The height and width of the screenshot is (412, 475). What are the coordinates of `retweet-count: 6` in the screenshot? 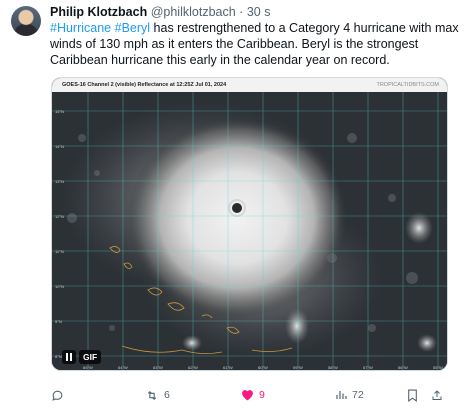 It's located at (167, 395).